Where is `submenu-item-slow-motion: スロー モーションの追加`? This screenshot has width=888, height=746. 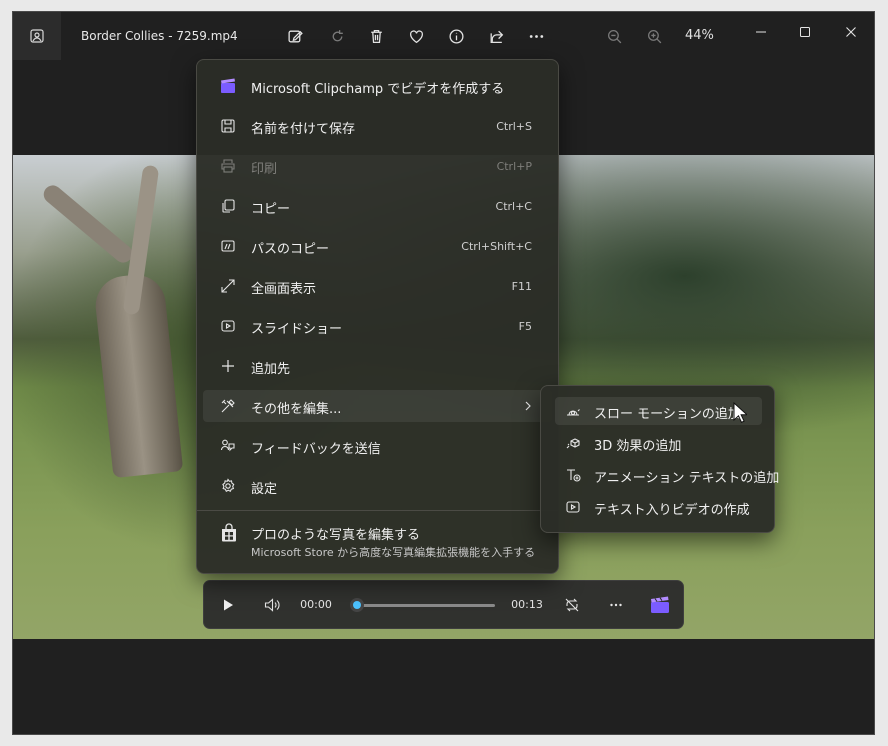 submenu-item-slow-motion: スロー モーションの追加 is located at coordinates (658, 411).